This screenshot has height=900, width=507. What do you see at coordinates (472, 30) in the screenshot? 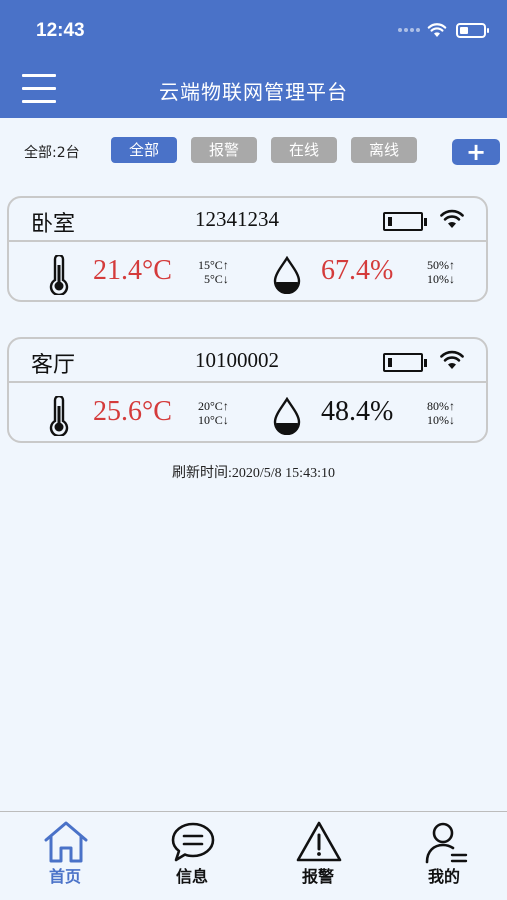
I see `status-battery-icon` at bounding box center [472, 30].